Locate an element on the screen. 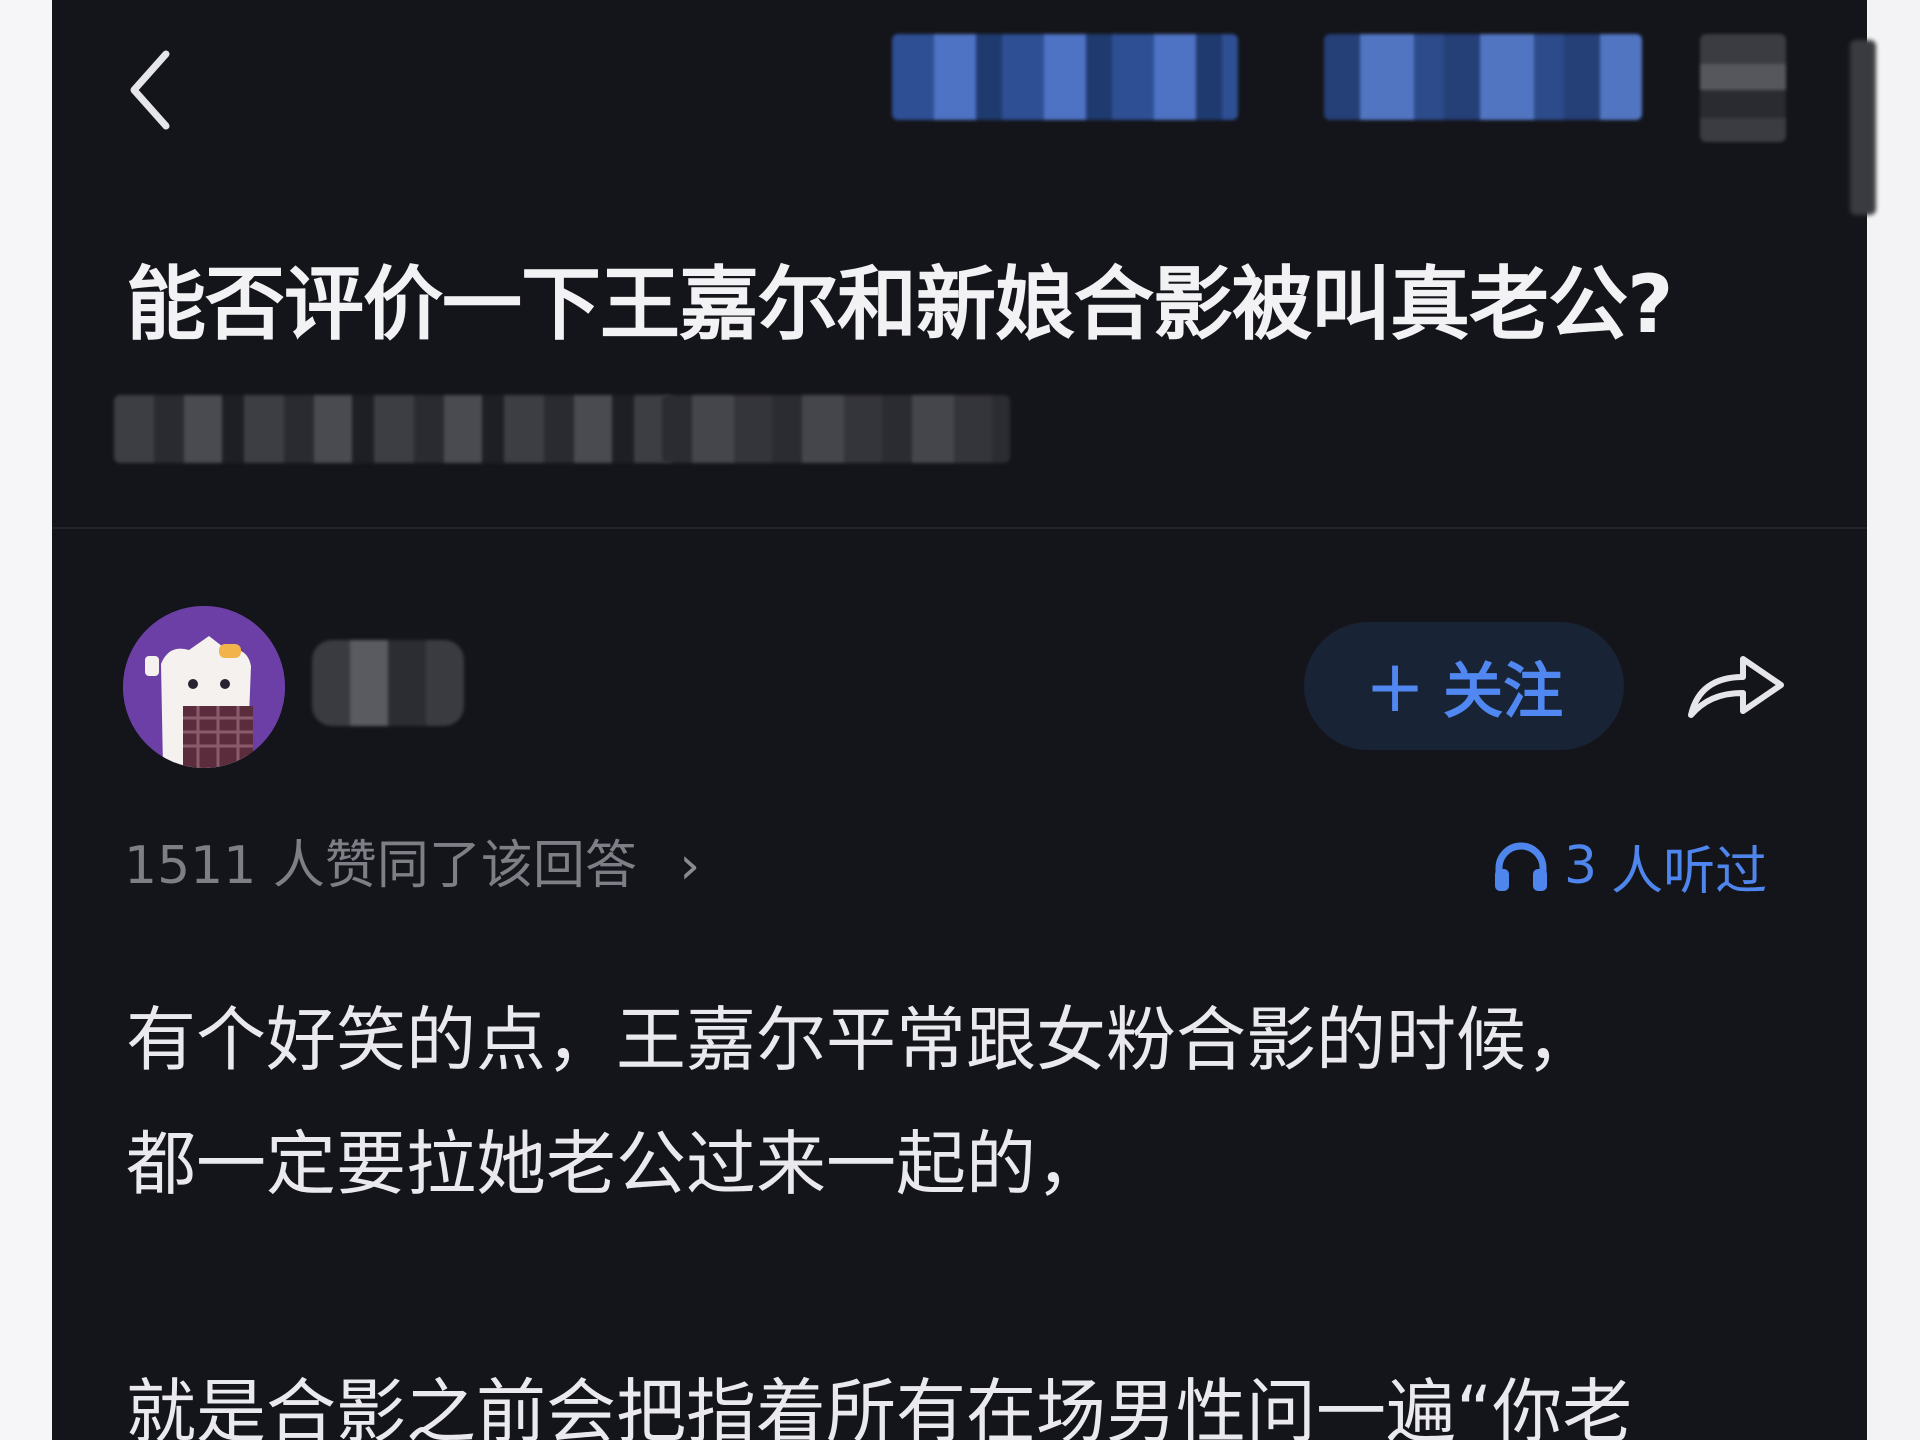 Image resolution: width=1920 pixels, height=1440 pixels. back-button is located at coordinates (150, 90).